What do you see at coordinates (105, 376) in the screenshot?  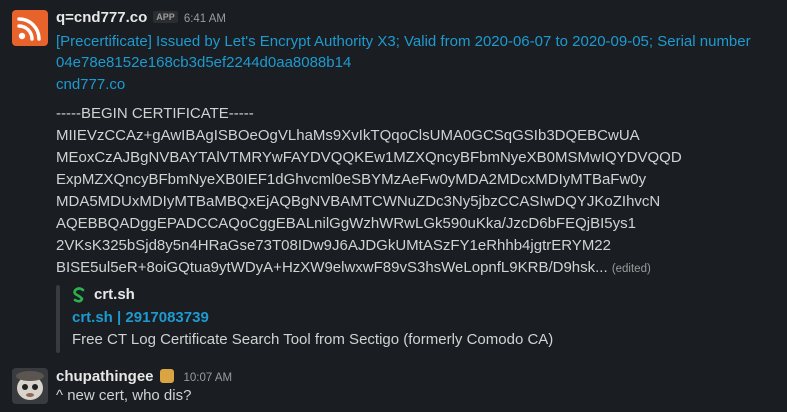 I see `sender-name: chupathingee` at bounding box center [105, 376].